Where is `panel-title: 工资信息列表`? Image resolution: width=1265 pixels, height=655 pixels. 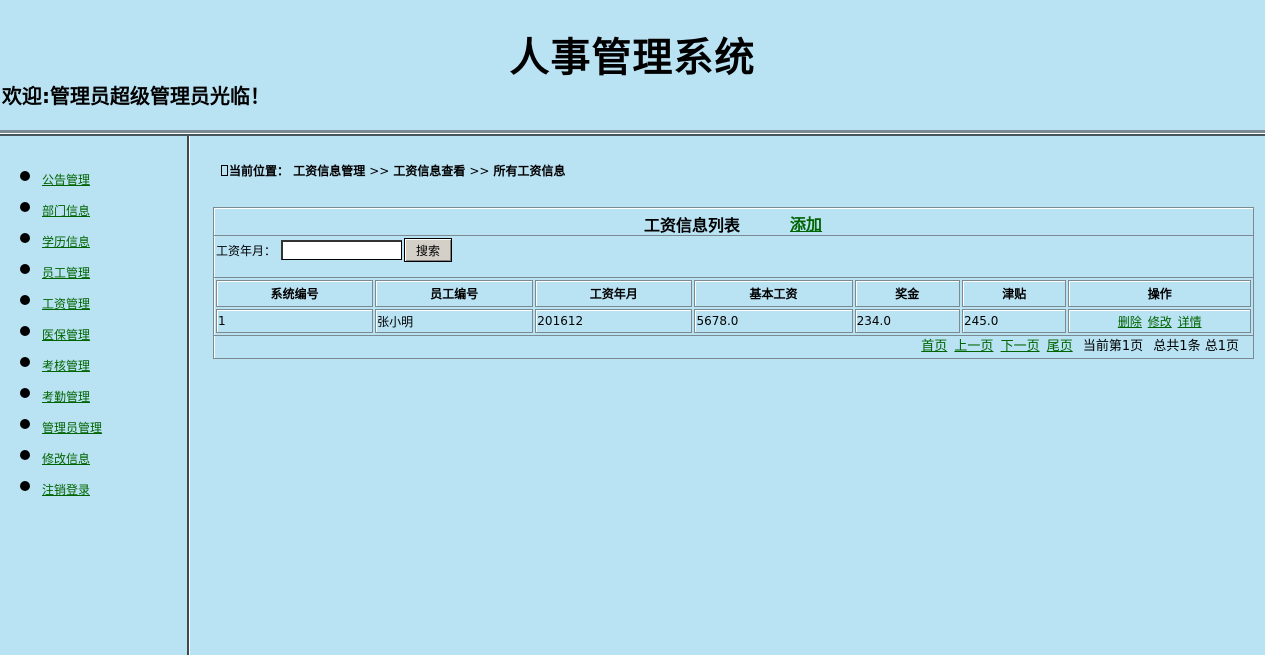
panel-title: 工资信息列表 is located at coordinates (692, 225).